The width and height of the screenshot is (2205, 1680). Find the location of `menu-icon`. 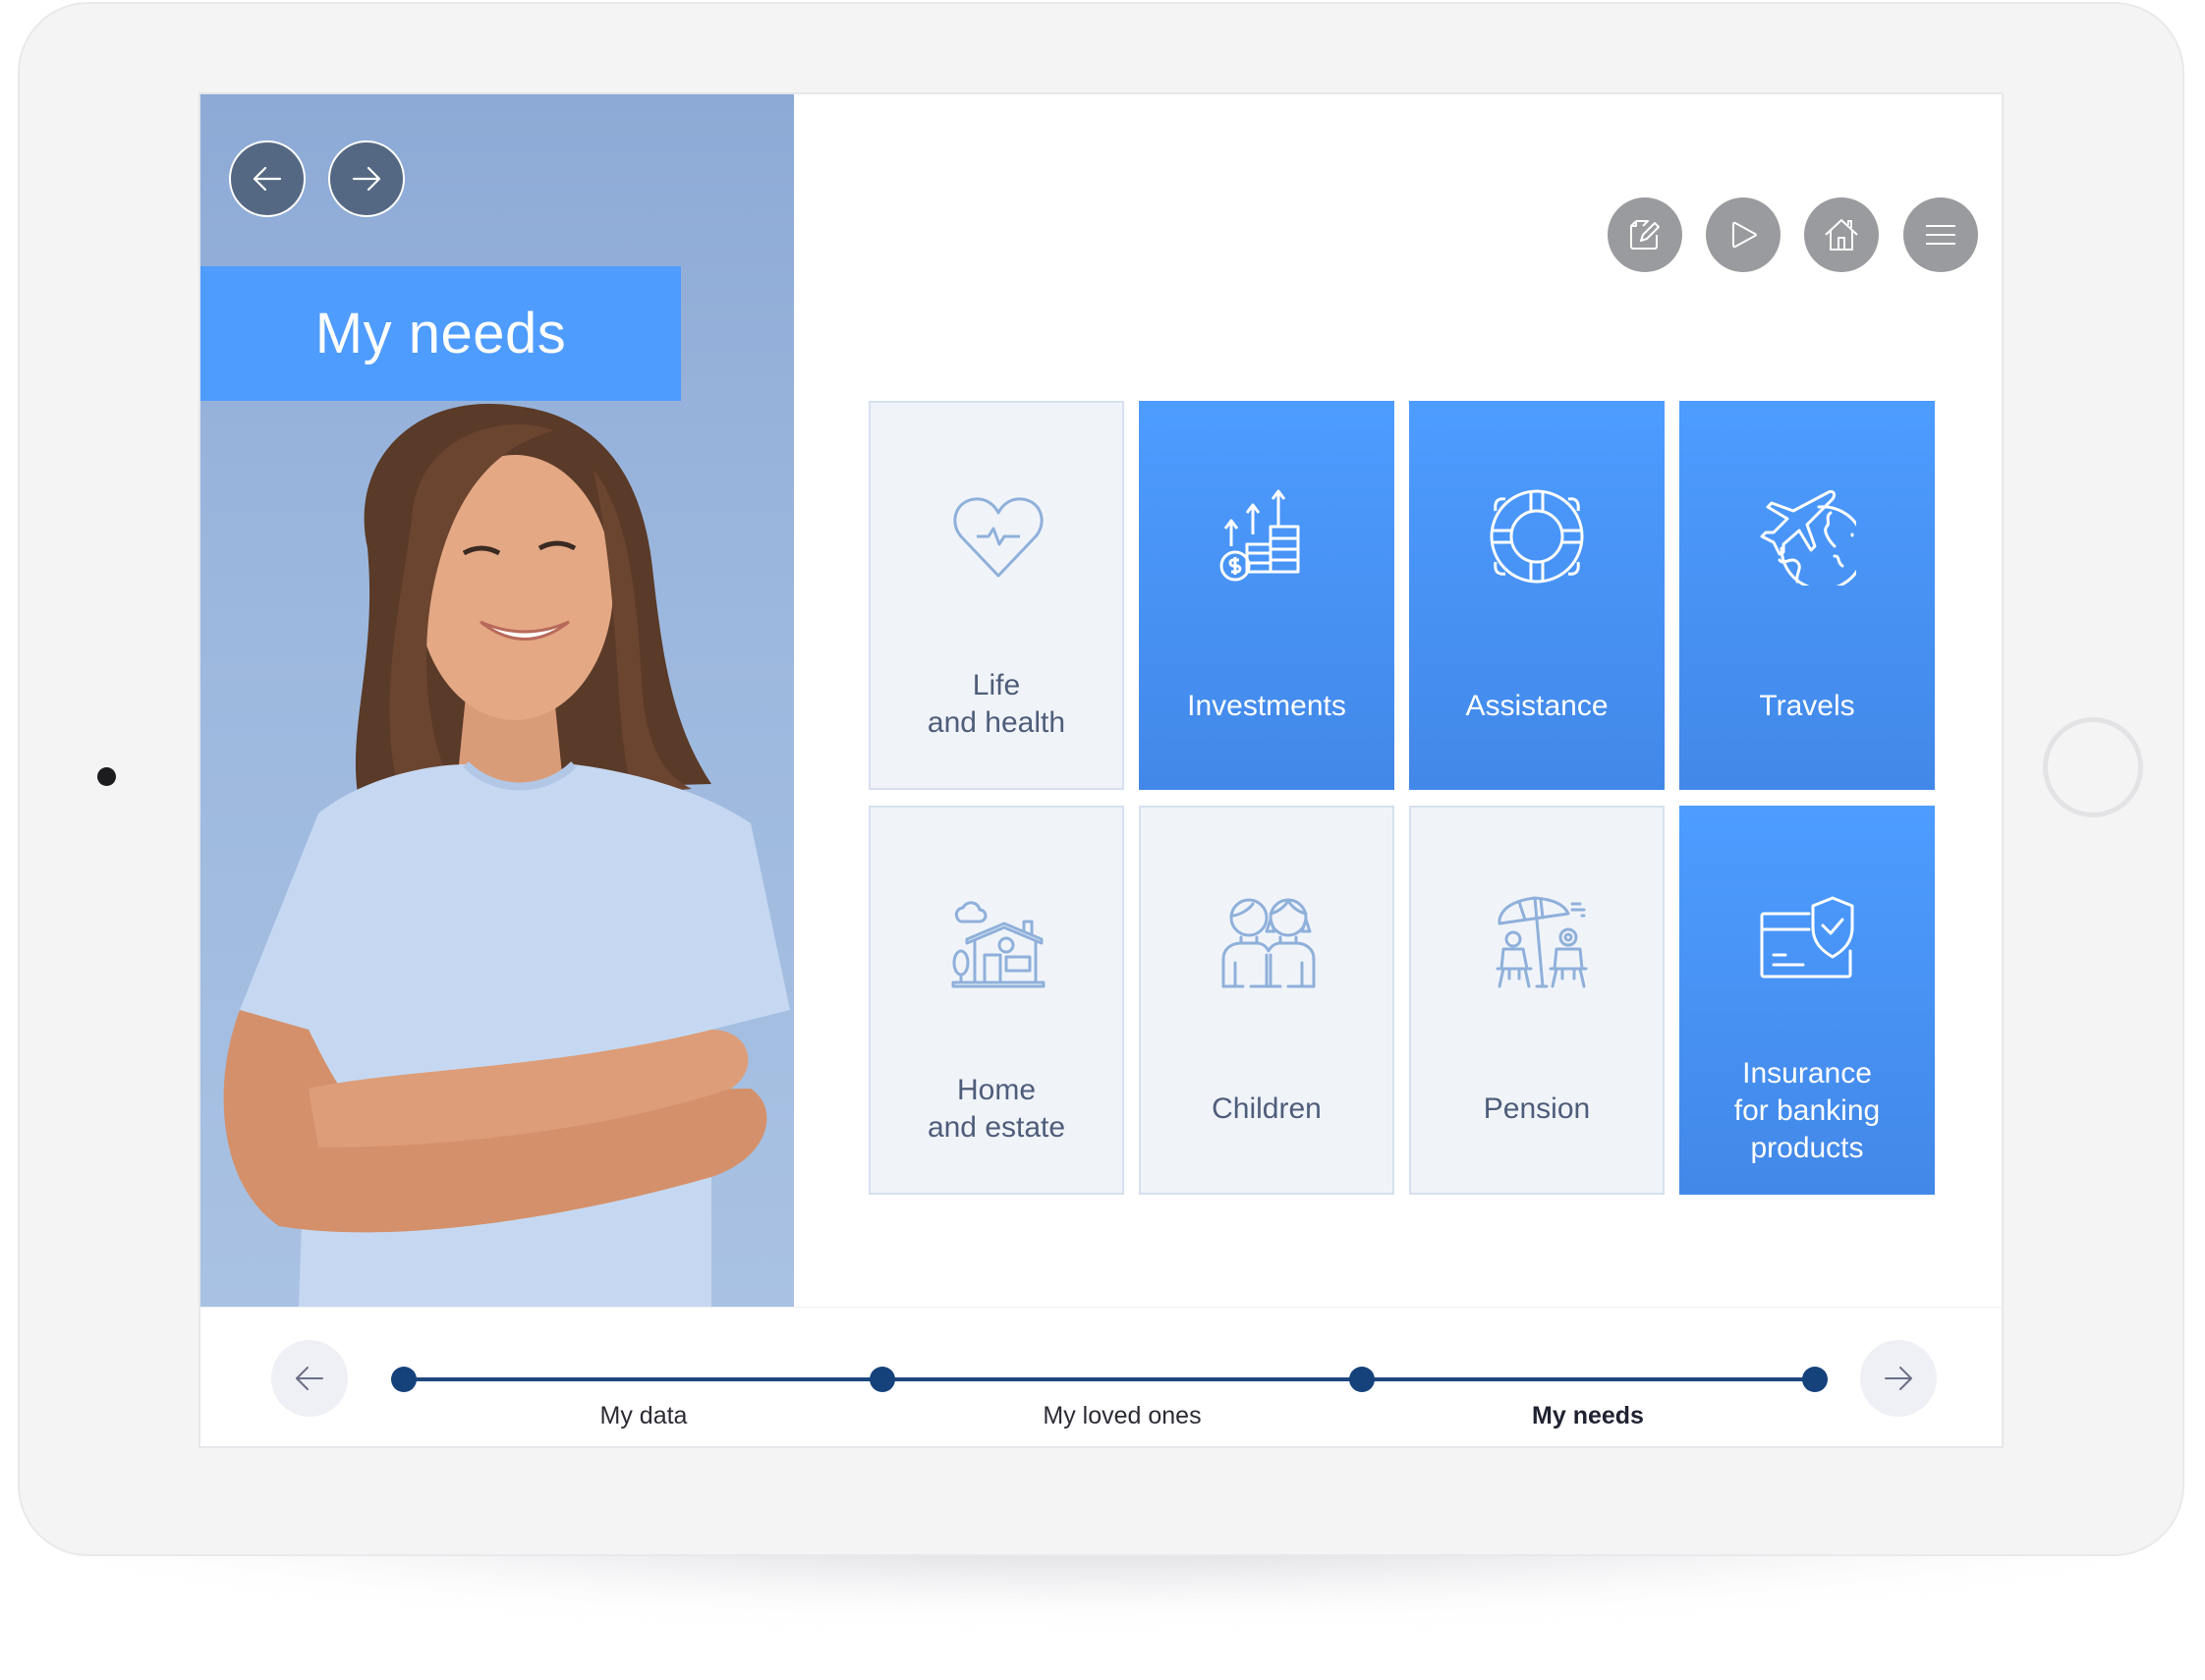

menu-icon is located at coordinates (1941, 235).